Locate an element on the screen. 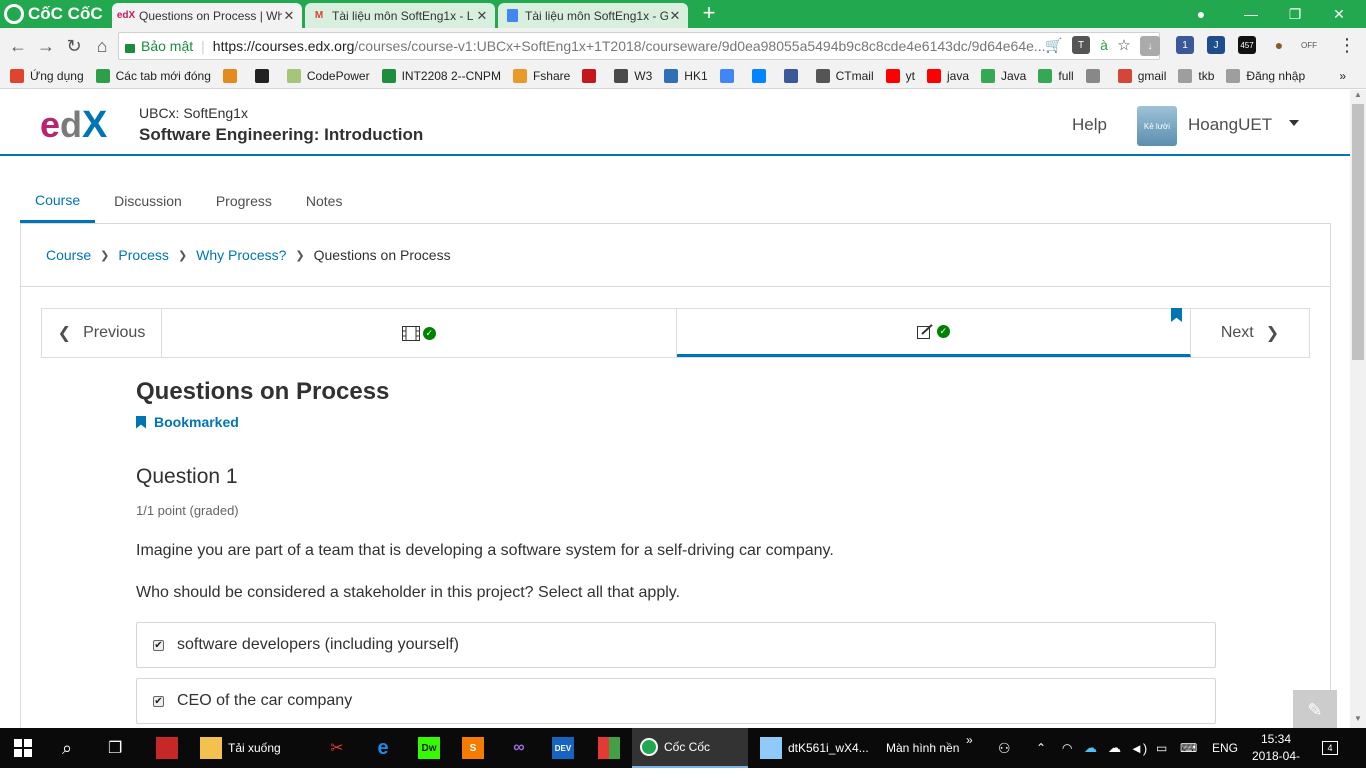 Image resolution: width=1366 pixels, height=782 pixels. inbox-icon: 457 is located at coordinates (1247, 45).